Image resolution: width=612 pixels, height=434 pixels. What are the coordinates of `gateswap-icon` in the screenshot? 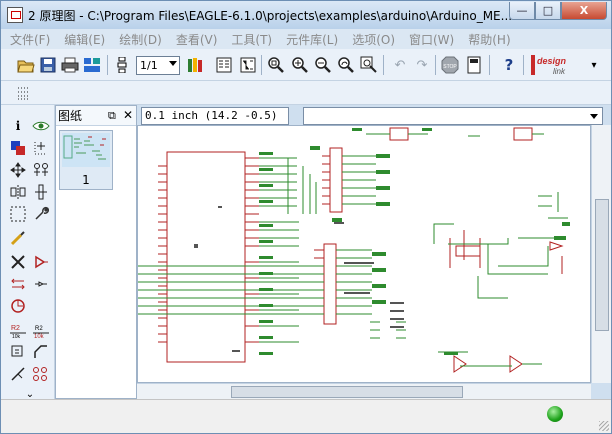 It's located at (41, 284).